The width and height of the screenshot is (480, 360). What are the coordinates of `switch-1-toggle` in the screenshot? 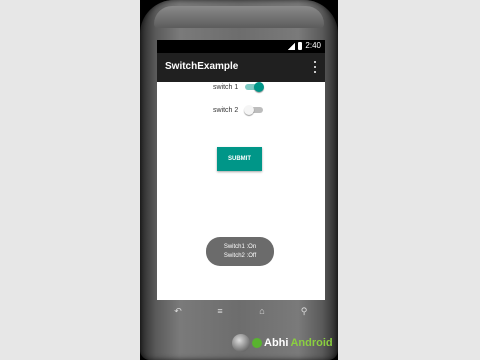 It's located at (255, 87).